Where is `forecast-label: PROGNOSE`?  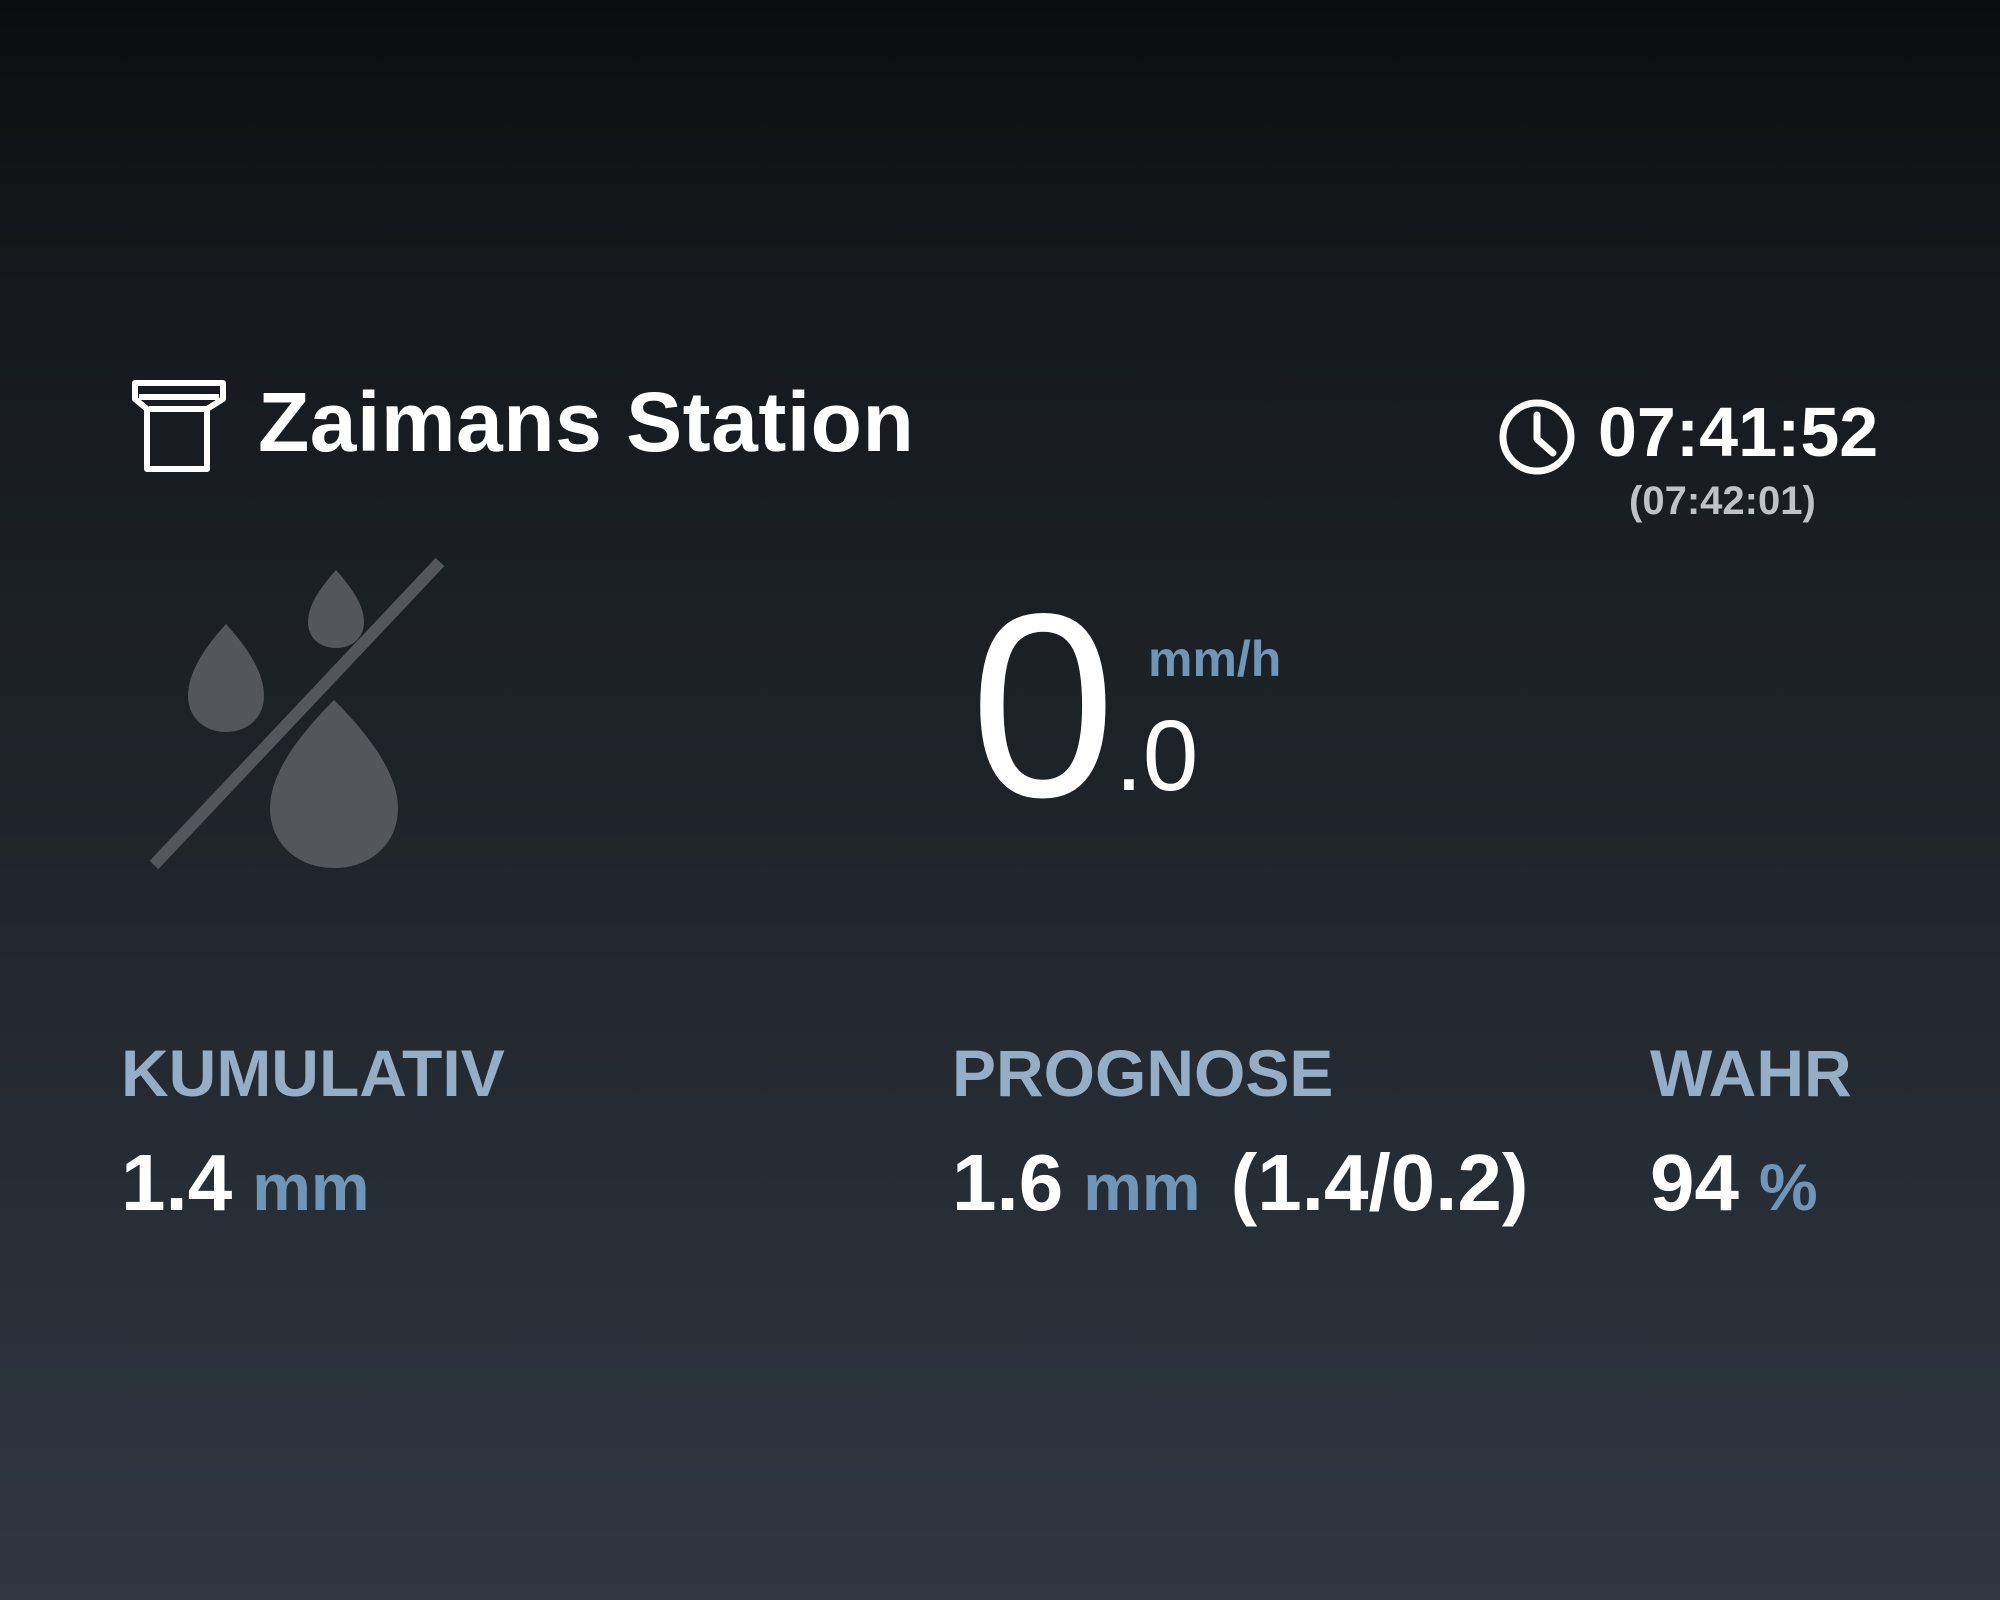
forecast-label: PROGNOSE is located at coordinates (1143, 1073).